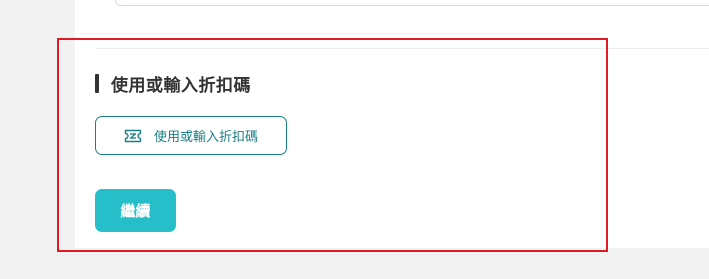 The image size is (709, 279). I want to click on ticket-icon, so click(133, 136).